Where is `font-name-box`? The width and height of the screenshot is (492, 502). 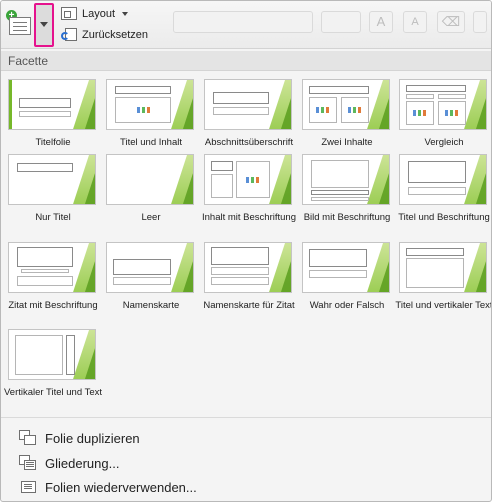
font-name-box is located at coordinates (243, 22).